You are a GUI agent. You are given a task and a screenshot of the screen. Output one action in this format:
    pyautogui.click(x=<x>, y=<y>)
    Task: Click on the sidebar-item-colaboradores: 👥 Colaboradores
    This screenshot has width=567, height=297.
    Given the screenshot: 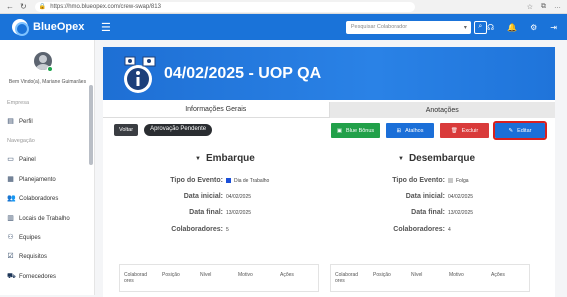 What is the action you would take?
    pyautogui.click(x=32, y=198)
    